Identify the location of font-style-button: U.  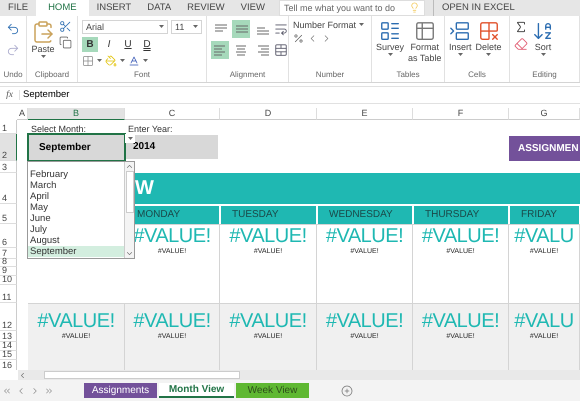
(128, 44).